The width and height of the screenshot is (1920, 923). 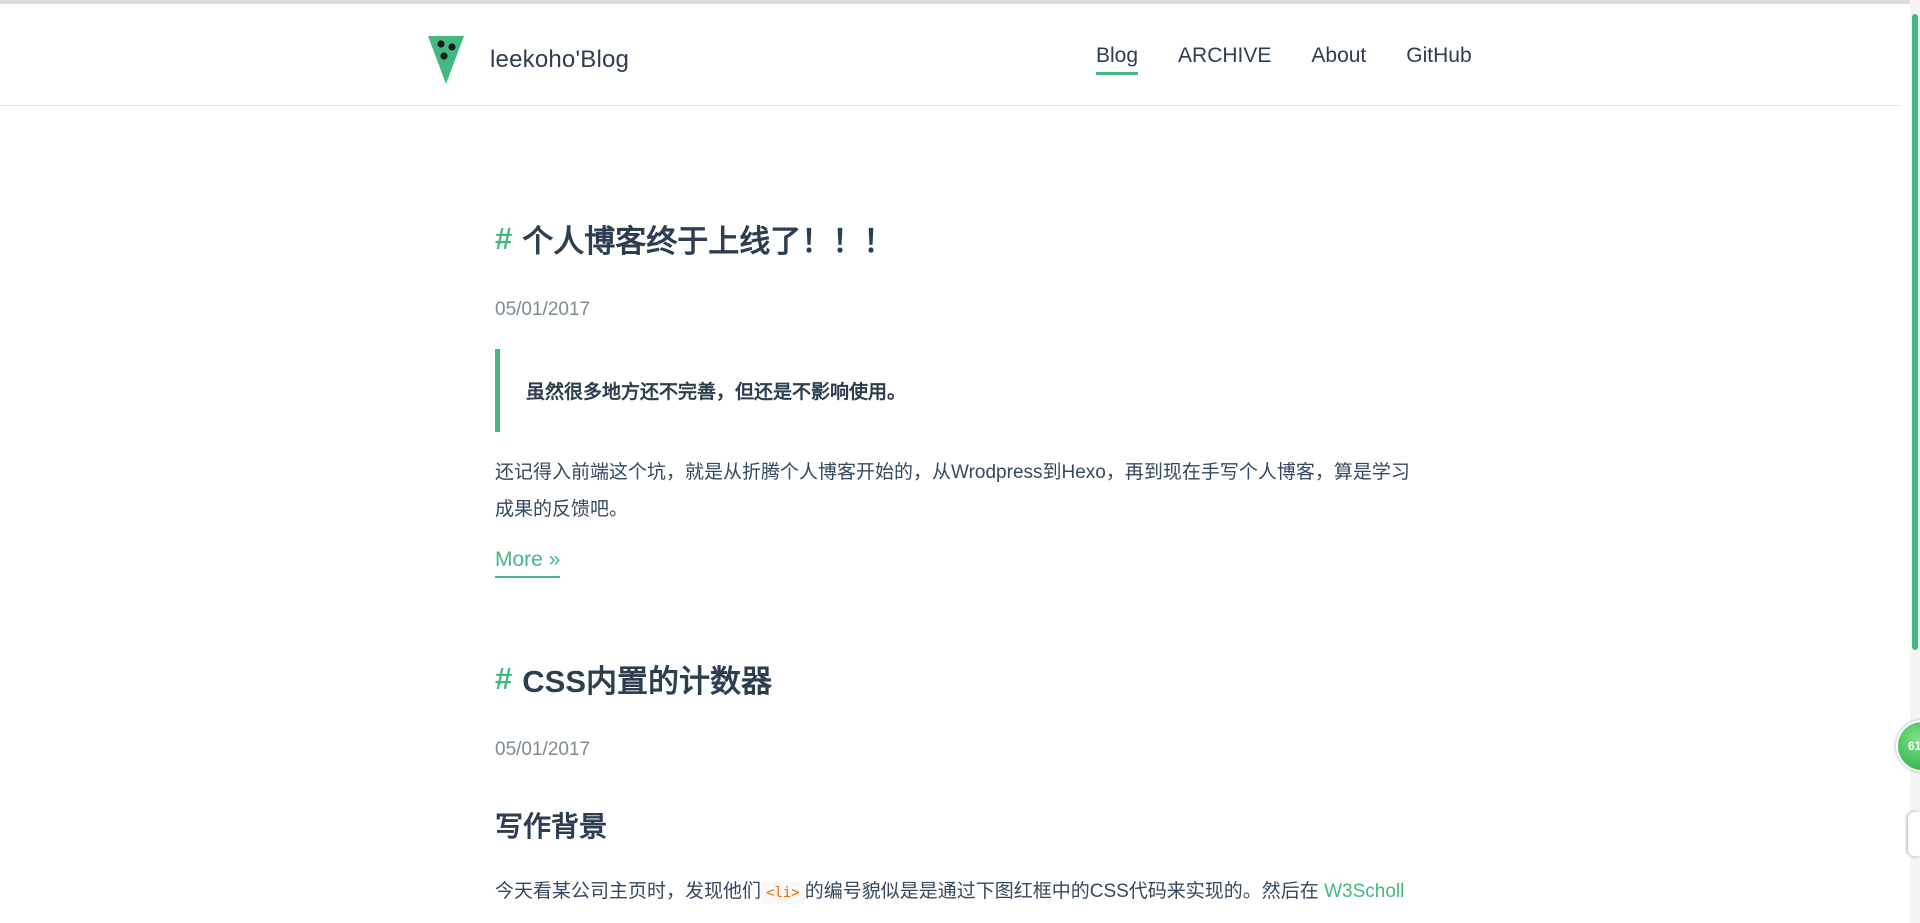 I want to click on floating-badge: 61, so click(x=1908, y=746).